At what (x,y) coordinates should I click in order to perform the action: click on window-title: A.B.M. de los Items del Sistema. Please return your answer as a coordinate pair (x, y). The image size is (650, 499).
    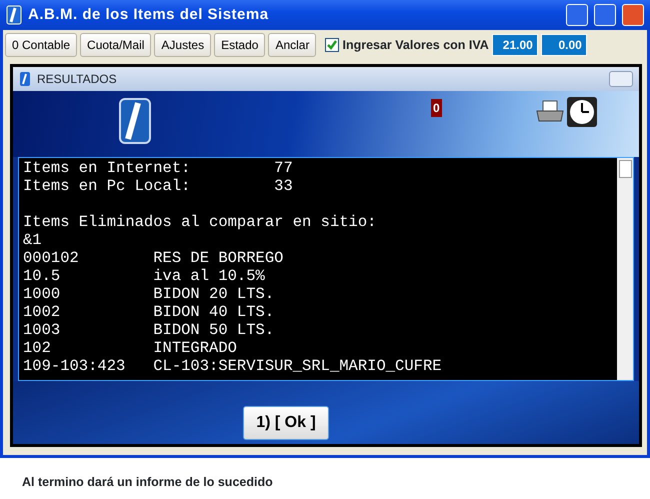
    Looking at the image, I should click on (149, 14).